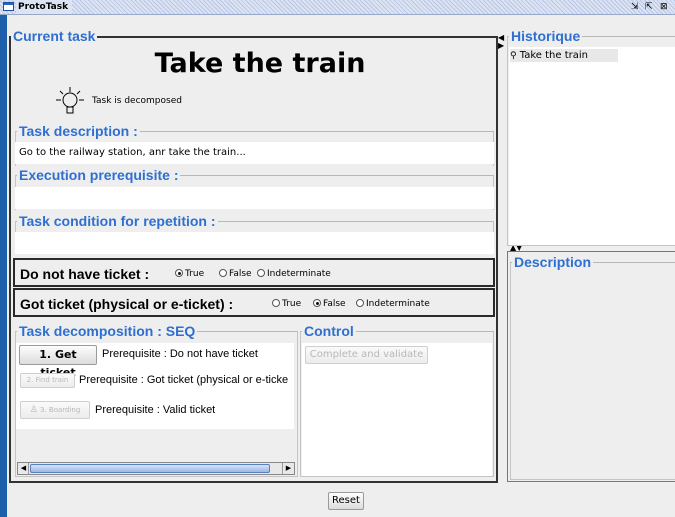  What do you see at coordinates (635, 7) in the screenshot?
I see `restore-icon: ⇲` at bounding box center [635, 7].